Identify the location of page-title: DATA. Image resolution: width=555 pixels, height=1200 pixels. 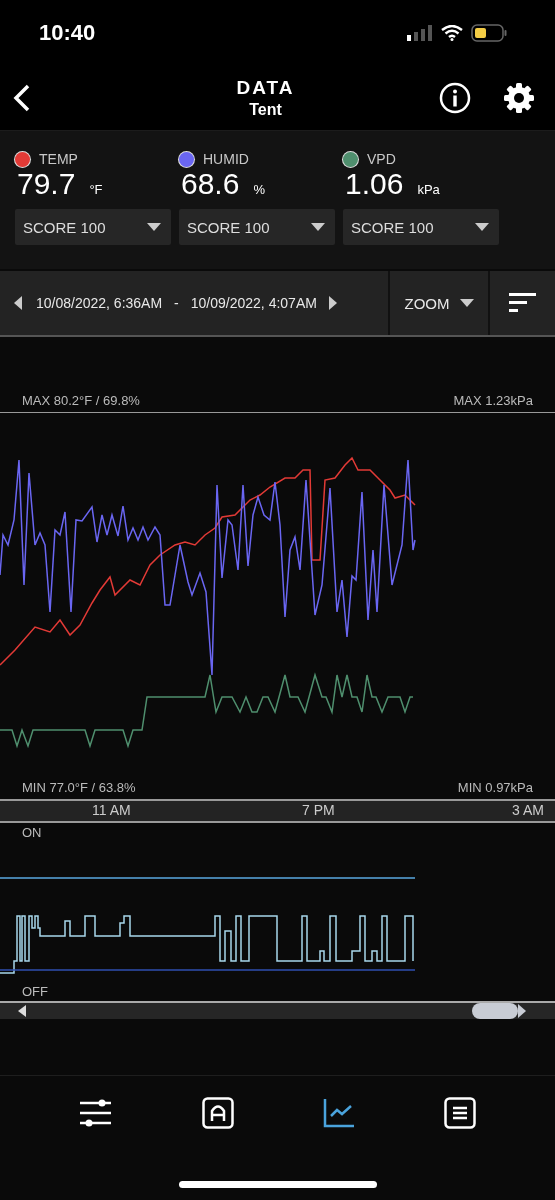
(265, 88).